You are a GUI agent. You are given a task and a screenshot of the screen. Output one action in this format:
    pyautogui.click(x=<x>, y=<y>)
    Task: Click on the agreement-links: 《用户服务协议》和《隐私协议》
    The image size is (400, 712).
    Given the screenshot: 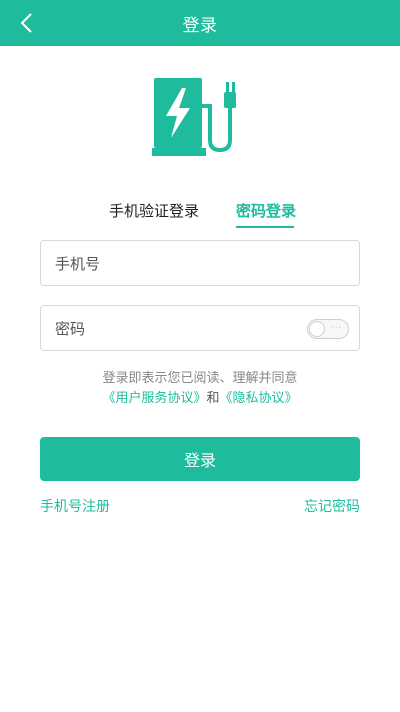 What is the action you would take?
    pyautogui.click(x=200, y=396)
    